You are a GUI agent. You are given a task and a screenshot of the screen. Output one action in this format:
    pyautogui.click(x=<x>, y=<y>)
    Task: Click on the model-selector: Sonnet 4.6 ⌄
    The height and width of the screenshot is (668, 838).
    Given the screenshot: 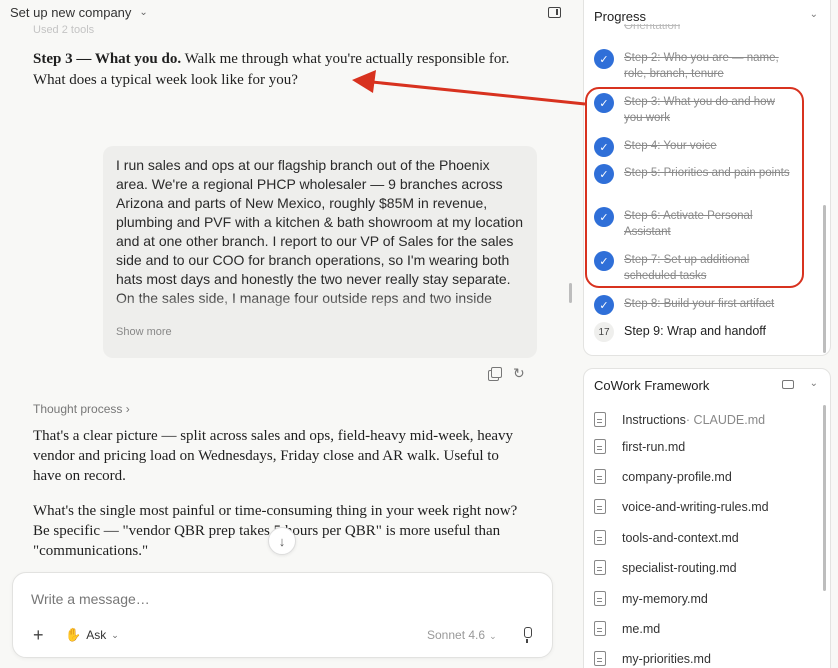 What is the action you would take?
    pyautogui.click(x=462, y=635)
    